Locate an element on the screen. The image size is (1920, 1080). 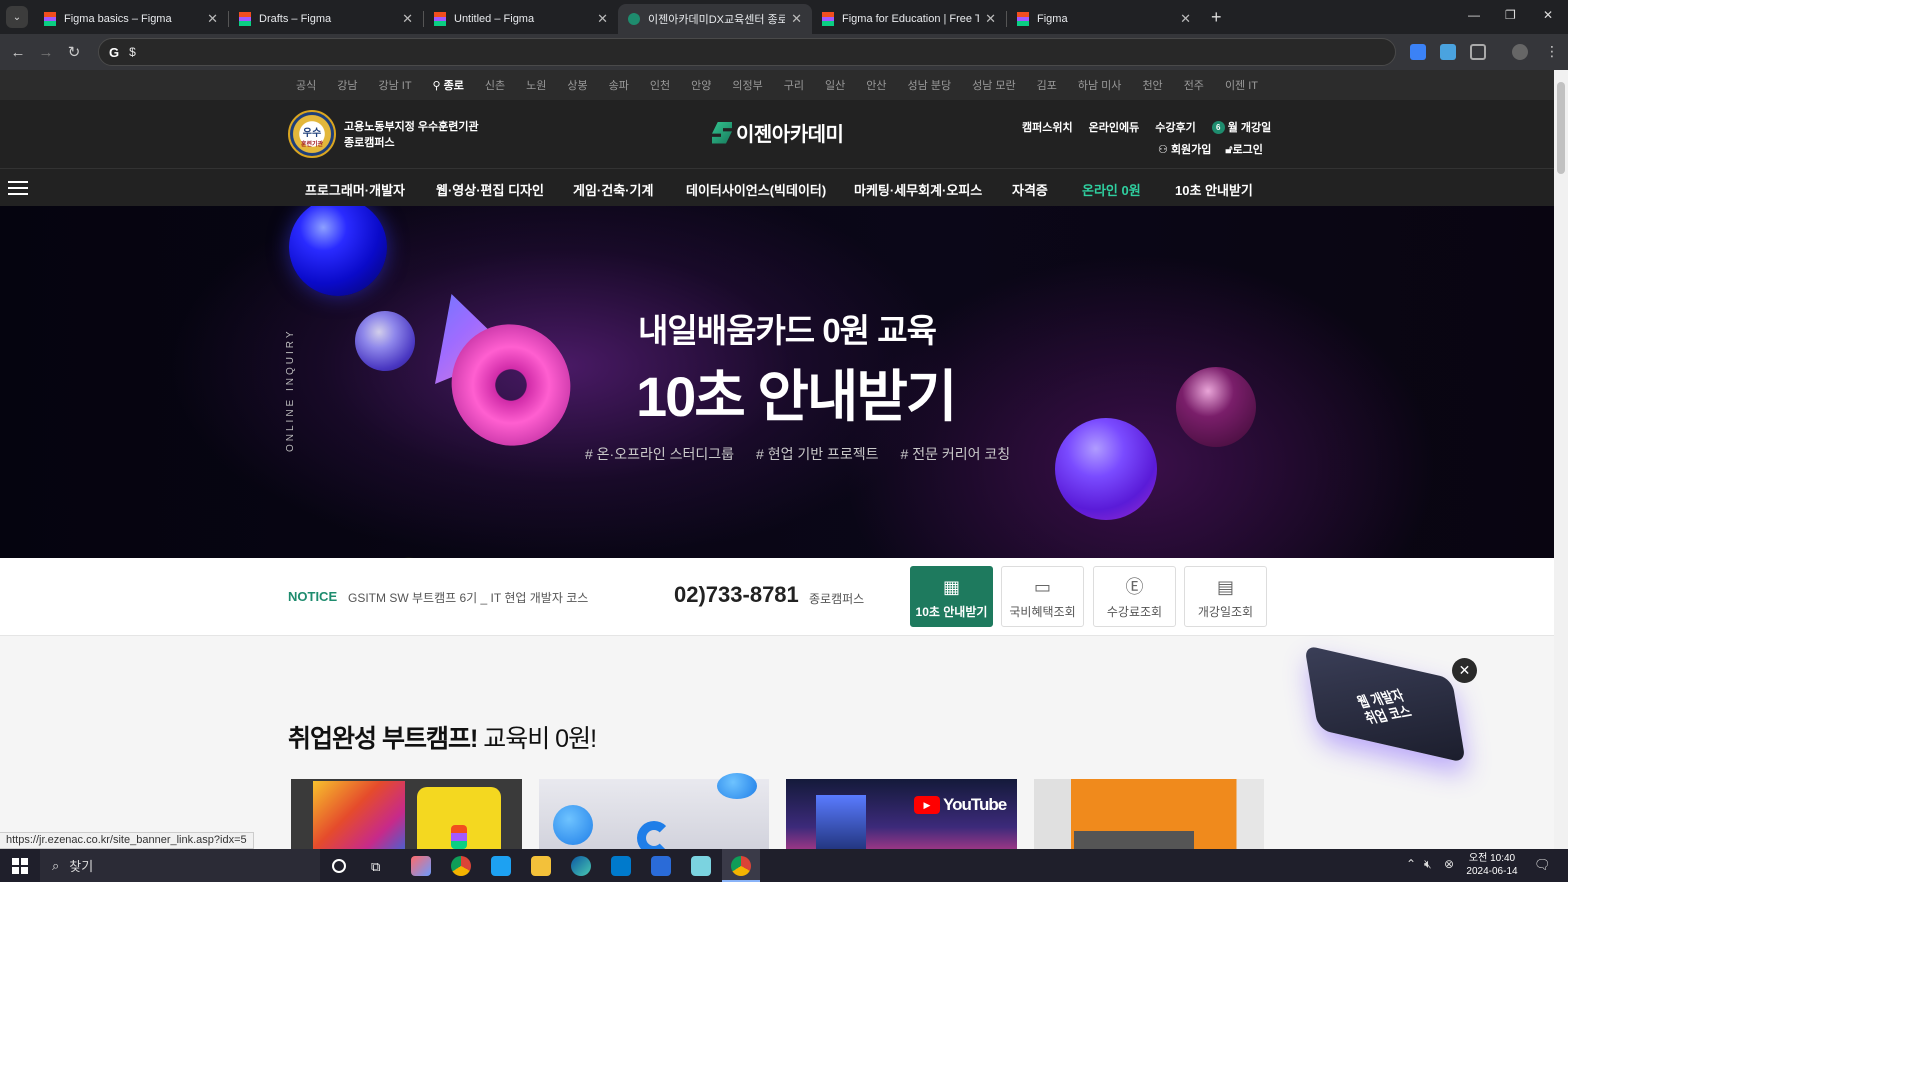
campus-link: 강남 is located at coordinates (347, 85).